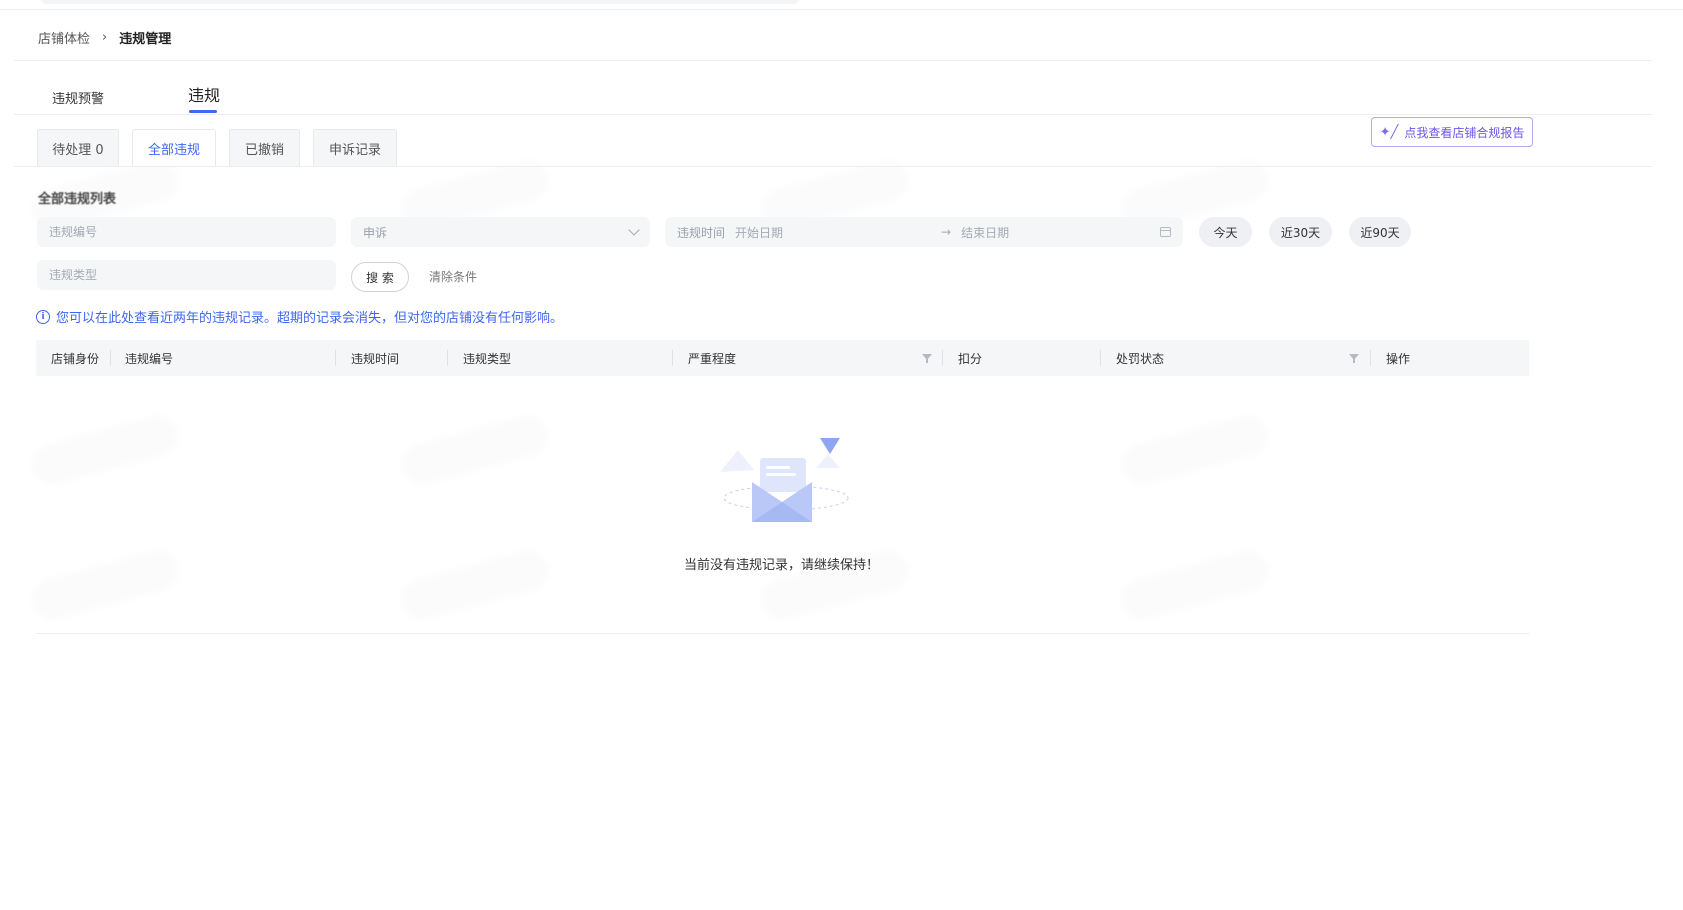 Image resolution: width=1683 pixels, height=910 pixels. I want to click on quick-range-today-button: 今天, so click(1225, 232).